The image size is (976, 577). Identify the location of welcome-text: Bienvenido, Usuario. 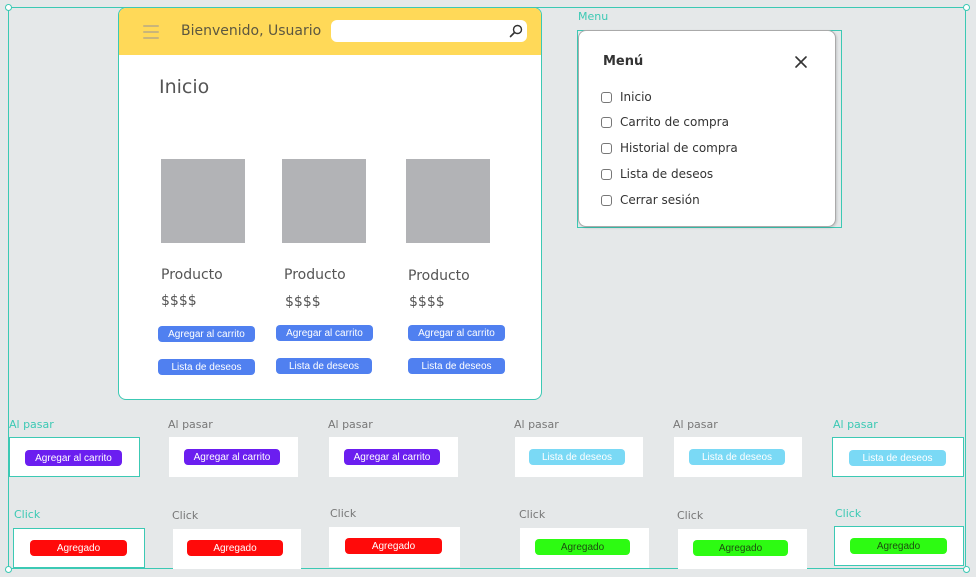
(251, 31).